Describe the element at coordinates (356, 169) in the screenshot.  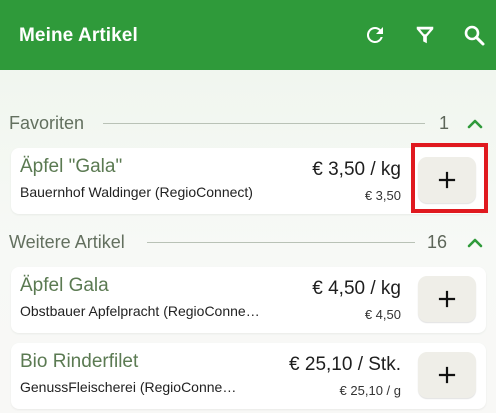
I see `item-price: € 3,50 / kg` at that location.